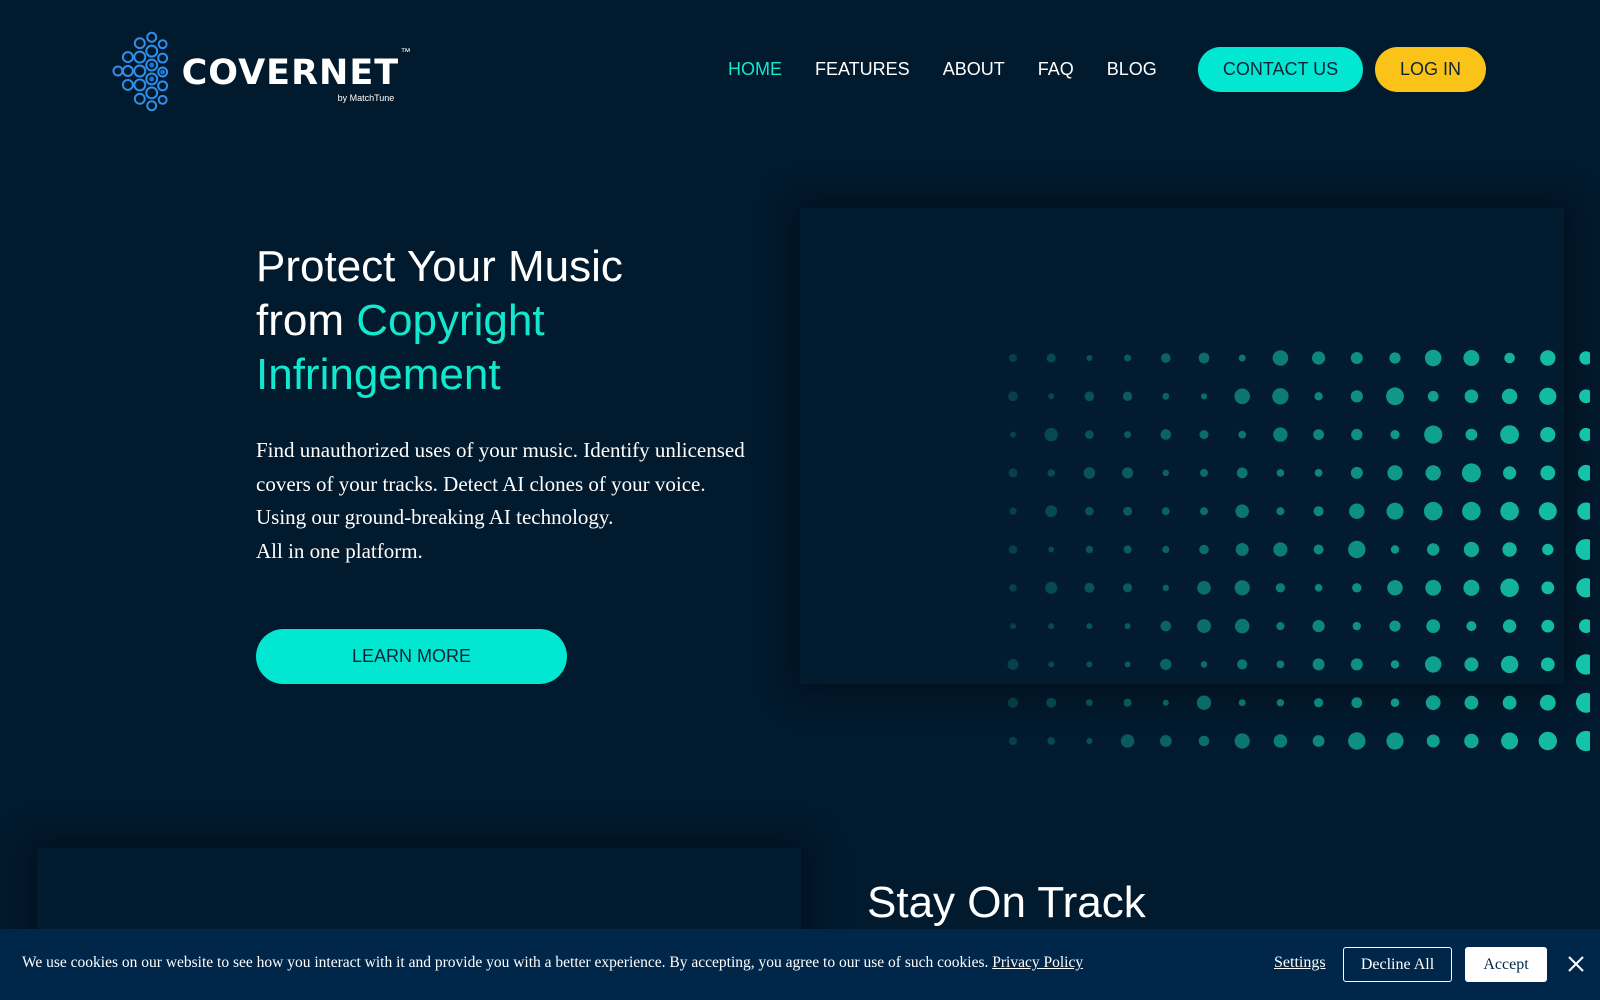  Describe the element at coordinates (378, 374) in the screenshot. I see `hero-title-accent-infringement: Infringement` at that location.